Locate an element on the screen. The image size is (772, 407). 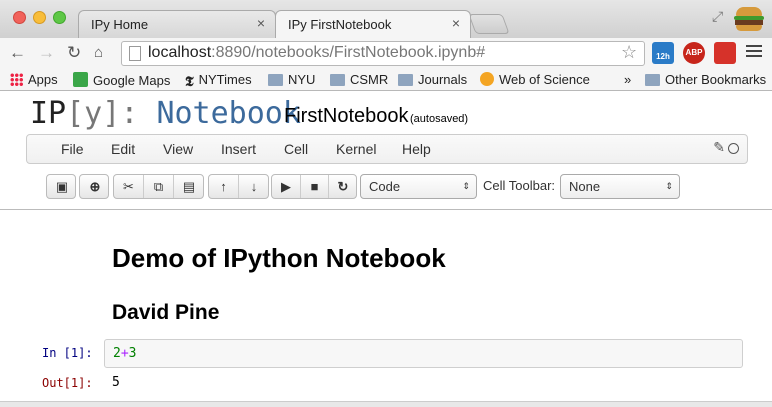
menu-help: Help is located at coordinates (416, 149).